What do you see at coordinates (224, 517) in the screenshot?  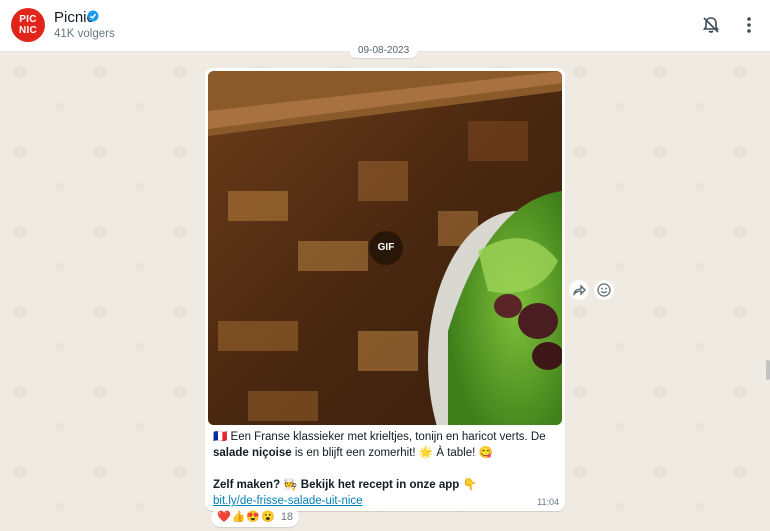 I see `heart-reaction: ❤️` at bounding box center [224, 517].